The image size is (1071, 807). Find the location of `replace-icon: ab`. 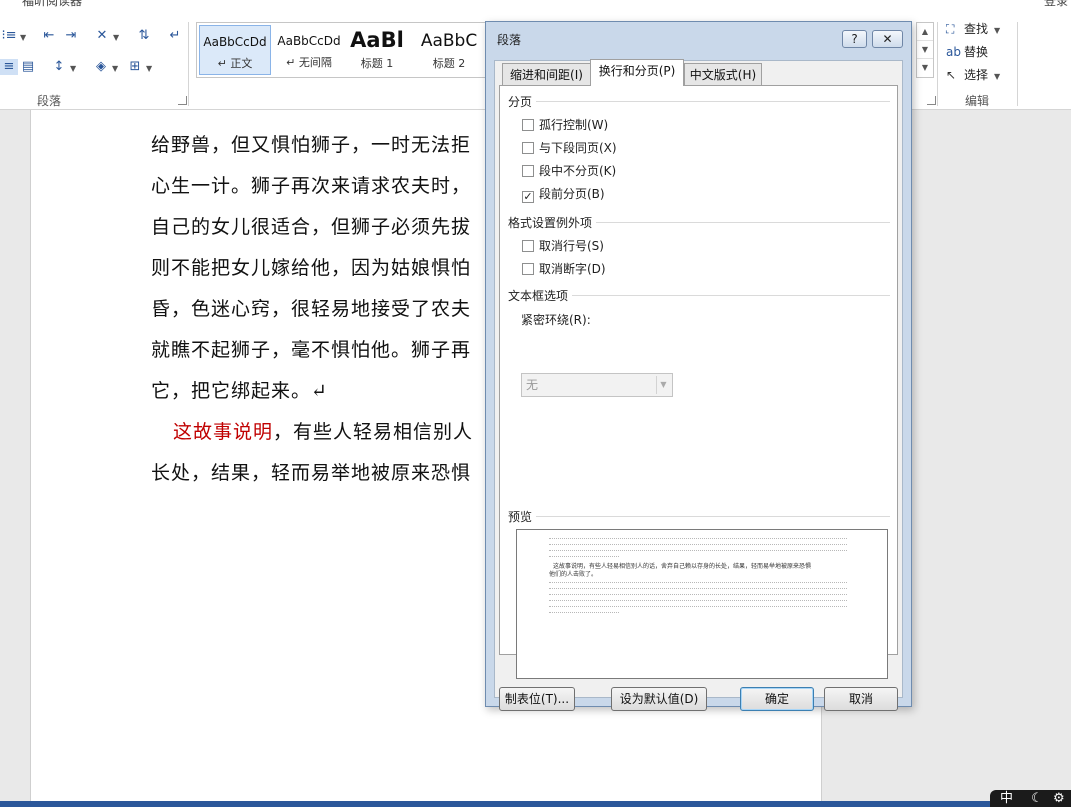

replace-icon: ab is located at coordinates (953, 52).